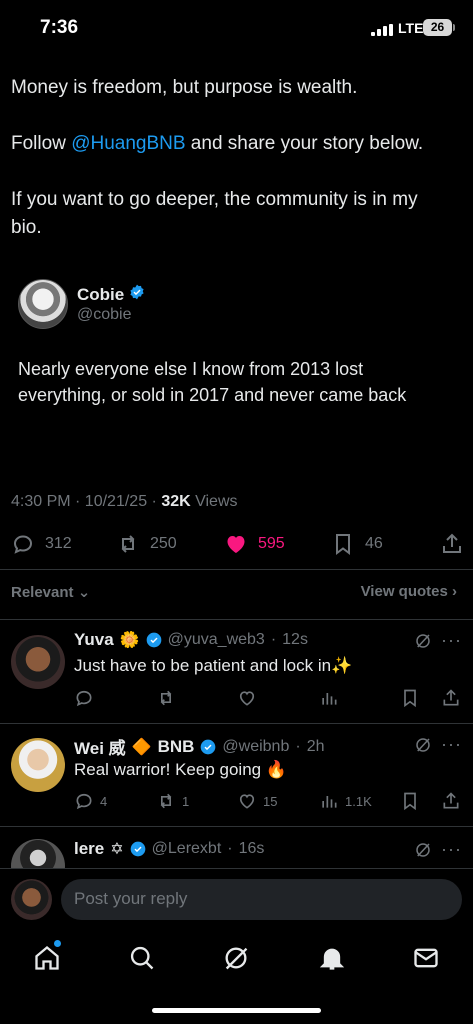 The height and width of the screenshot is (1024, 473). I want to click on battery-icon: 26, so click(437, 27).